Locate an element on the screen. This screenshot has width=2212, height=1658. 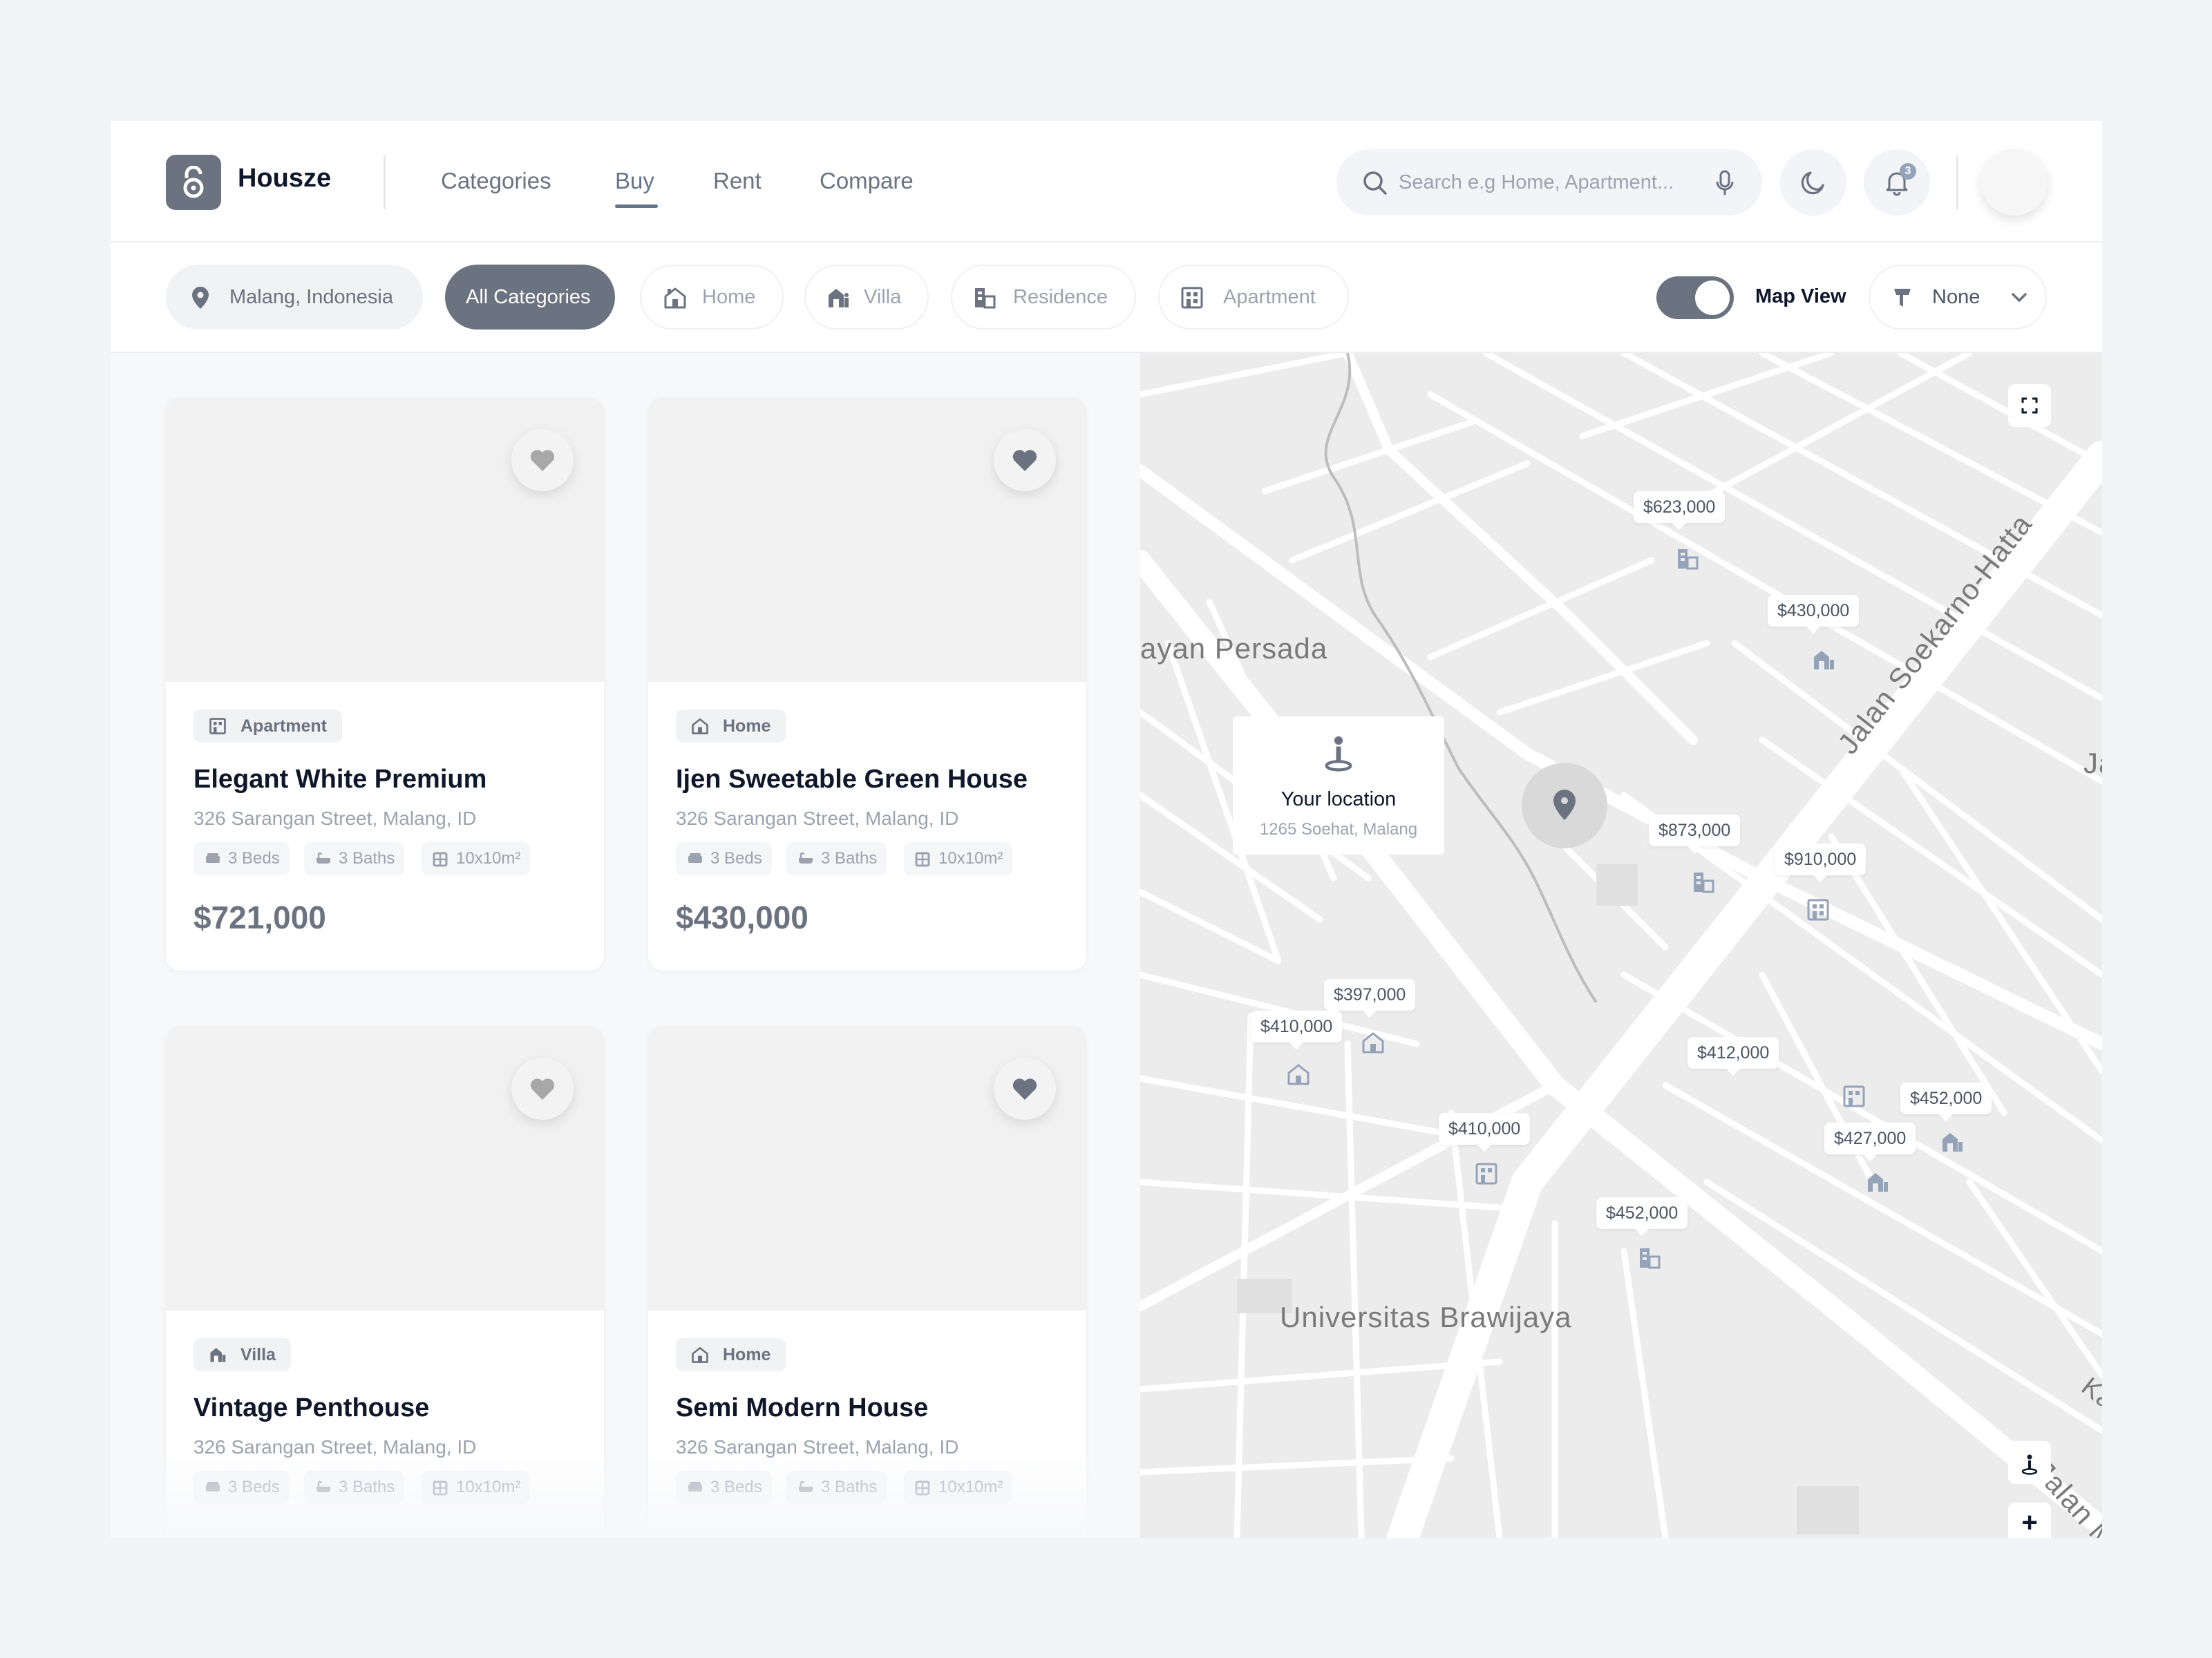
category-chip-residence: Residence is located at coordinates (1043, 297).